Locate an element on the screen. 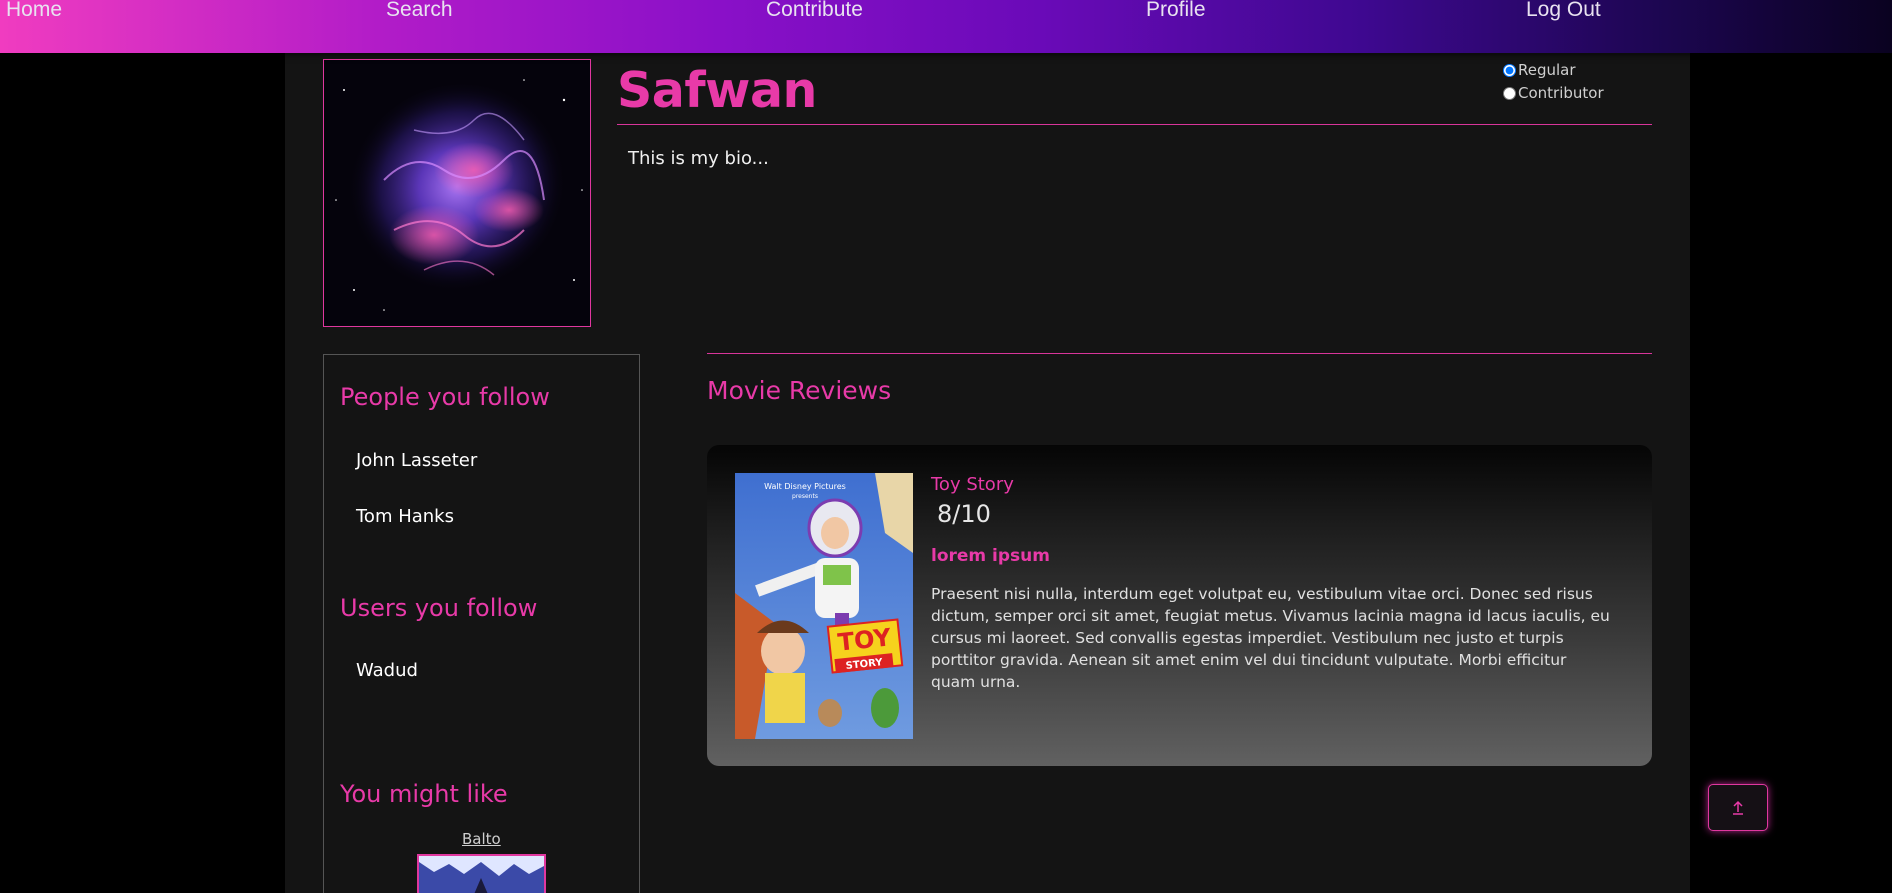  followed-person-item: Tom Hanks is located at coordinates (405, 516).